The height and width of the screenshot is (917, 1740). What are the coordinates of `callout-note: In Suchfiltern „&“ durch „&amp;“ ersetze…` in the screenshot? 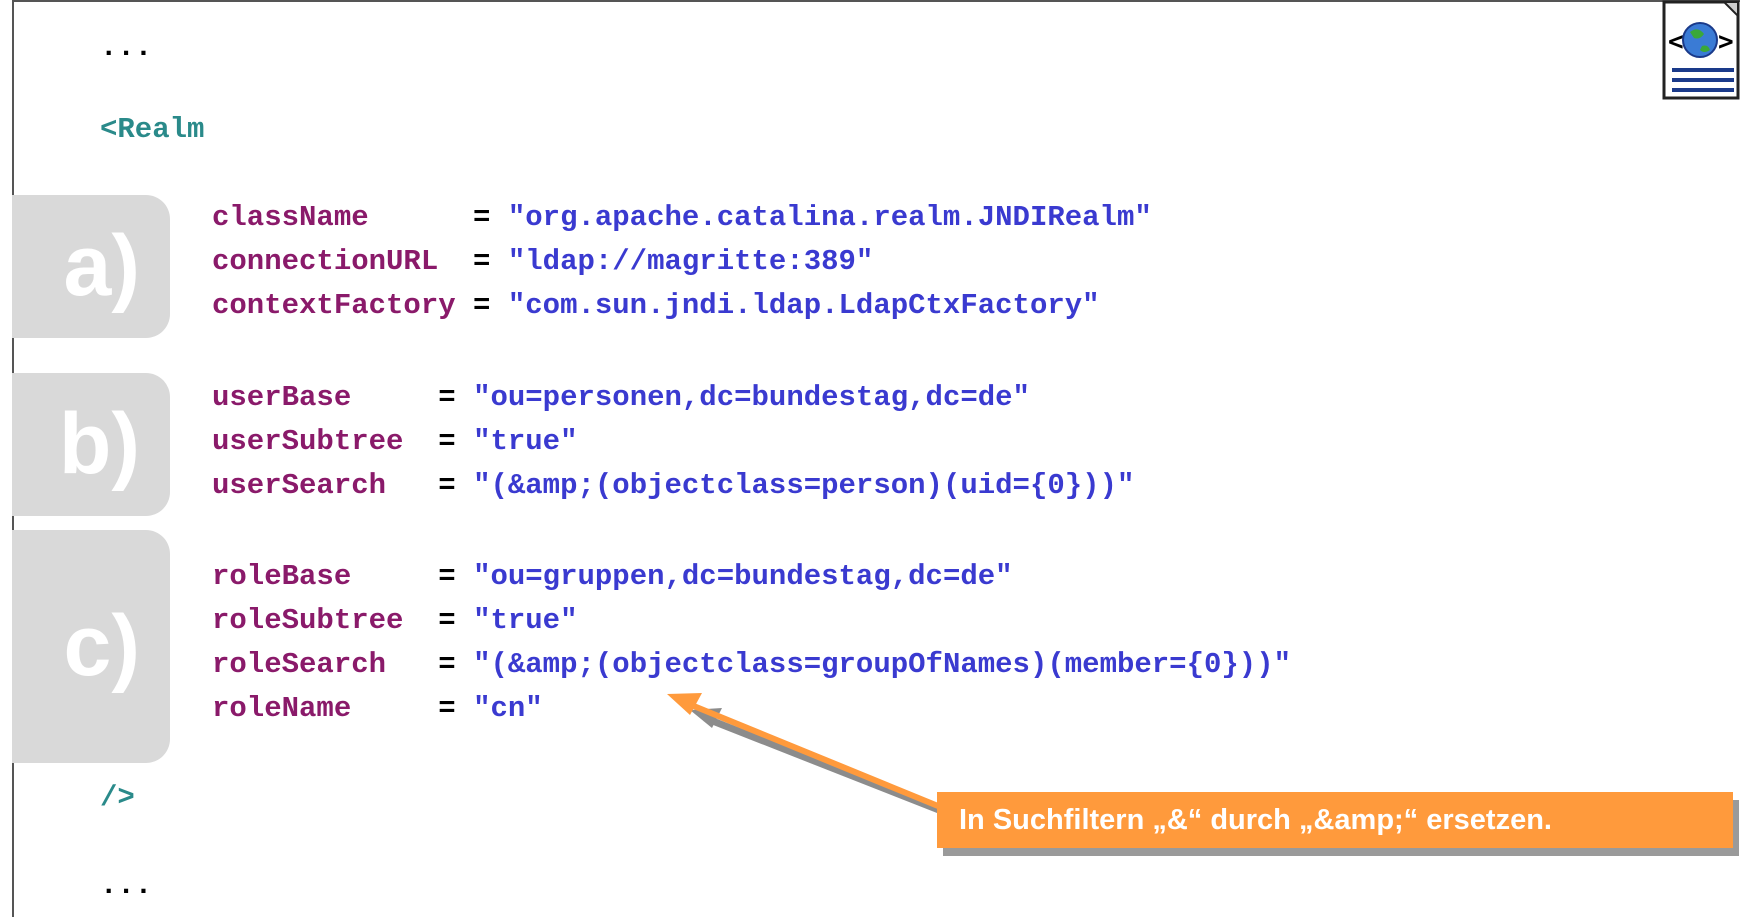 It's located at (1335, 820).